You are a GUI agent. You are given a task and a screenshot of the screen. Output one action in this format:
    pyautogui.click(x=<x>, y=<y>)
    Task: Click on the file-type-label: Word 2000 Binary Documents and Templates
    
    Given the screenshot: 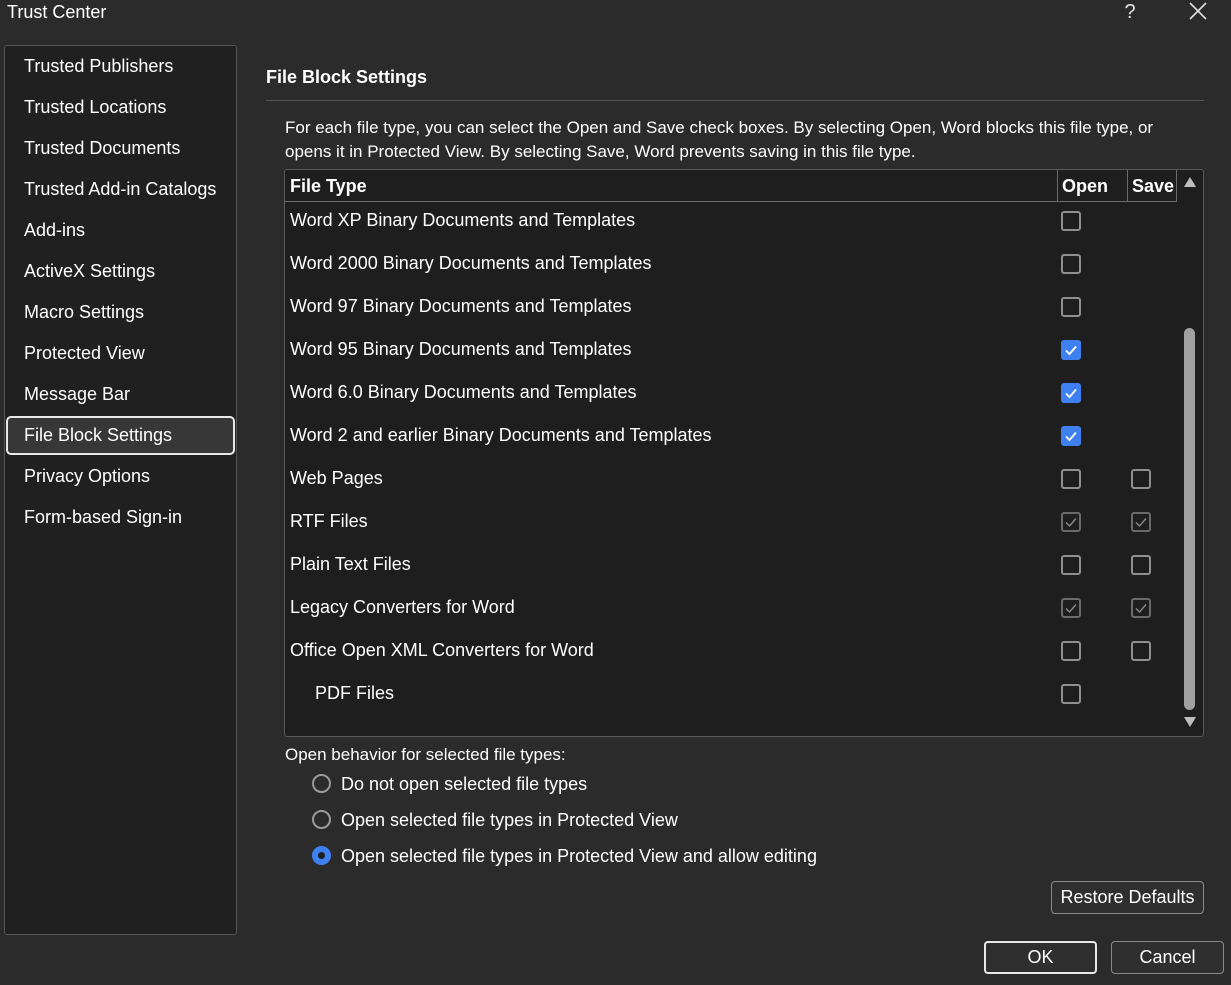 What is the action you would take?
    pyautogui.click(x=471, y=263)
    